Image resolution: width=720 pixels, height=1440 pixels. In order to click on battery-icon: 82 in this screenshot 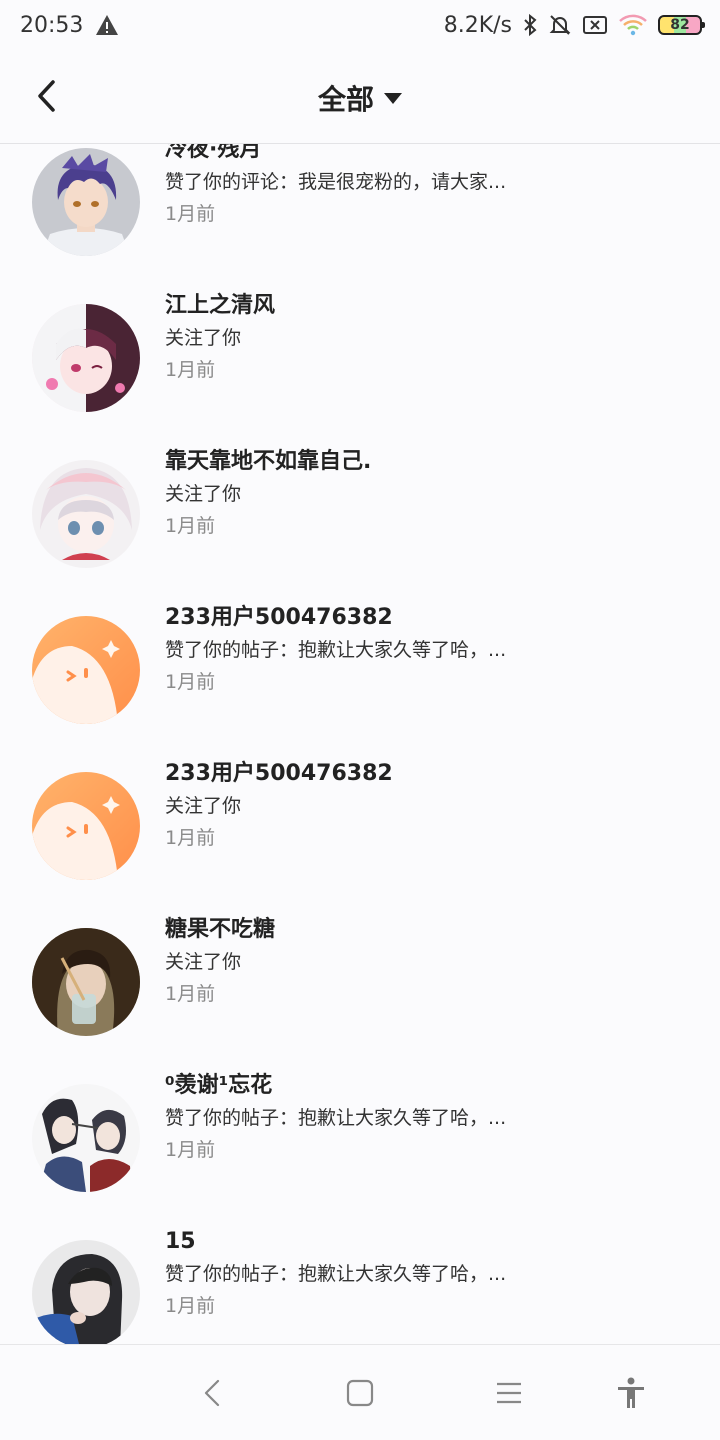, I will do `click(681, 25)`.